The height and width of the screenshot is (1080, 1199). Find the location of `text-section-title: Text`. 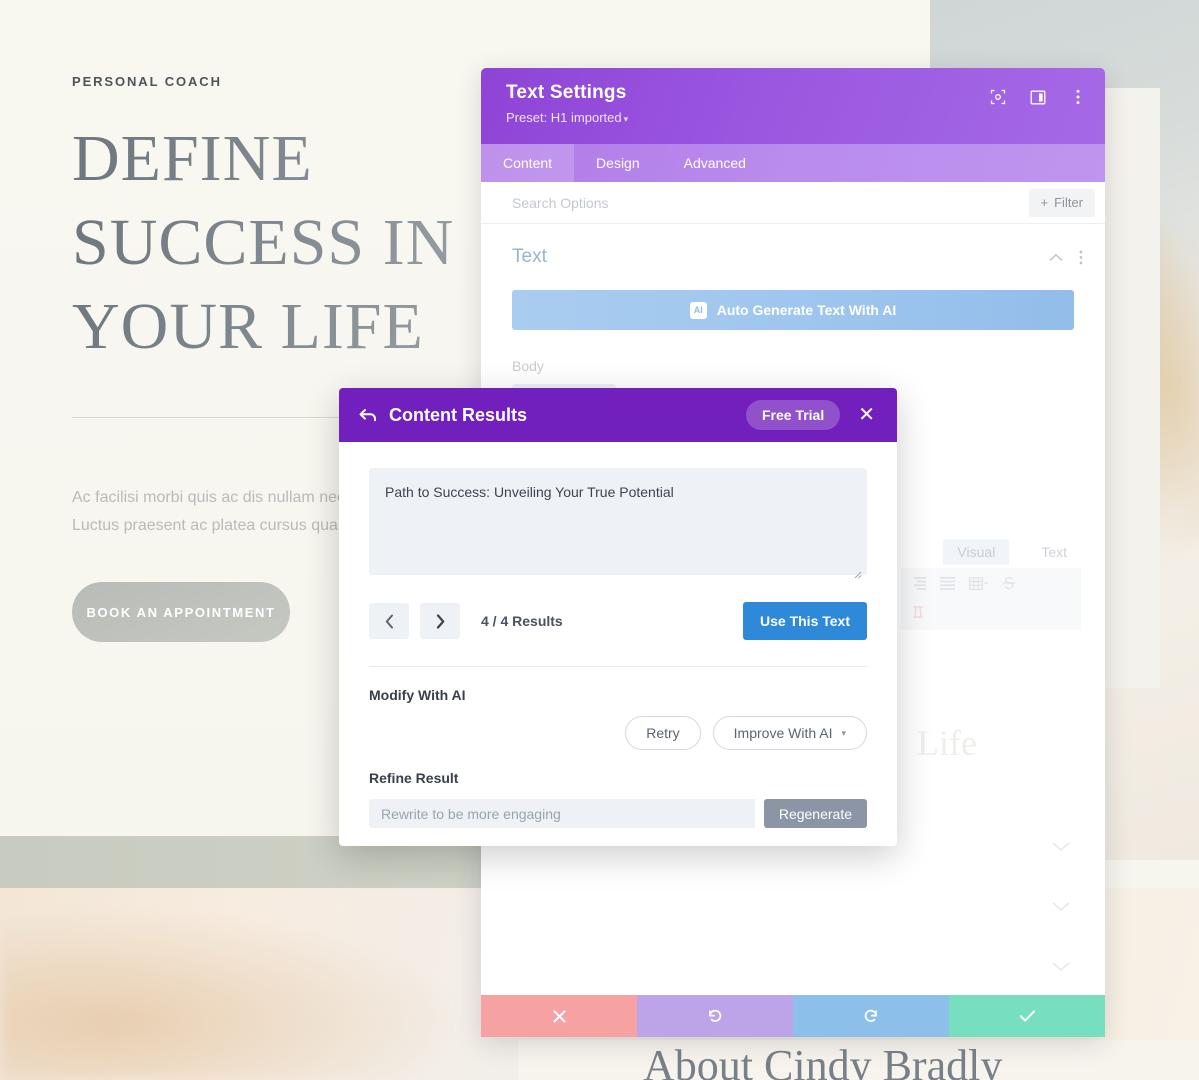

text-section-title: Text is located at coordinates (529, 256).